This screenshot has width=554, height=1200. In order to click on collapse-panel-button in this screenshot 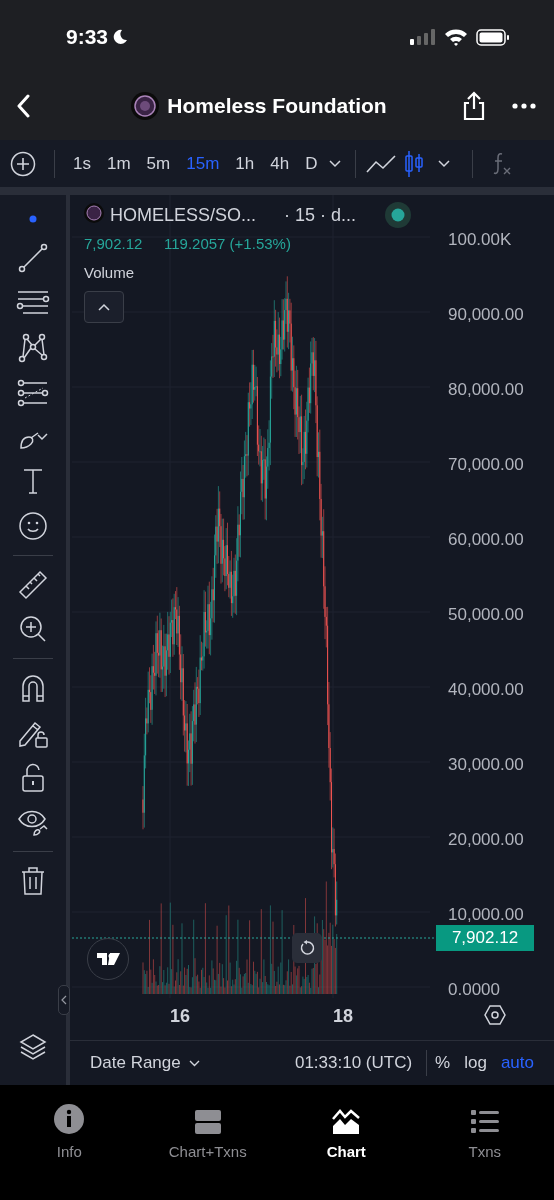, I will do `click(64, 1000)`.